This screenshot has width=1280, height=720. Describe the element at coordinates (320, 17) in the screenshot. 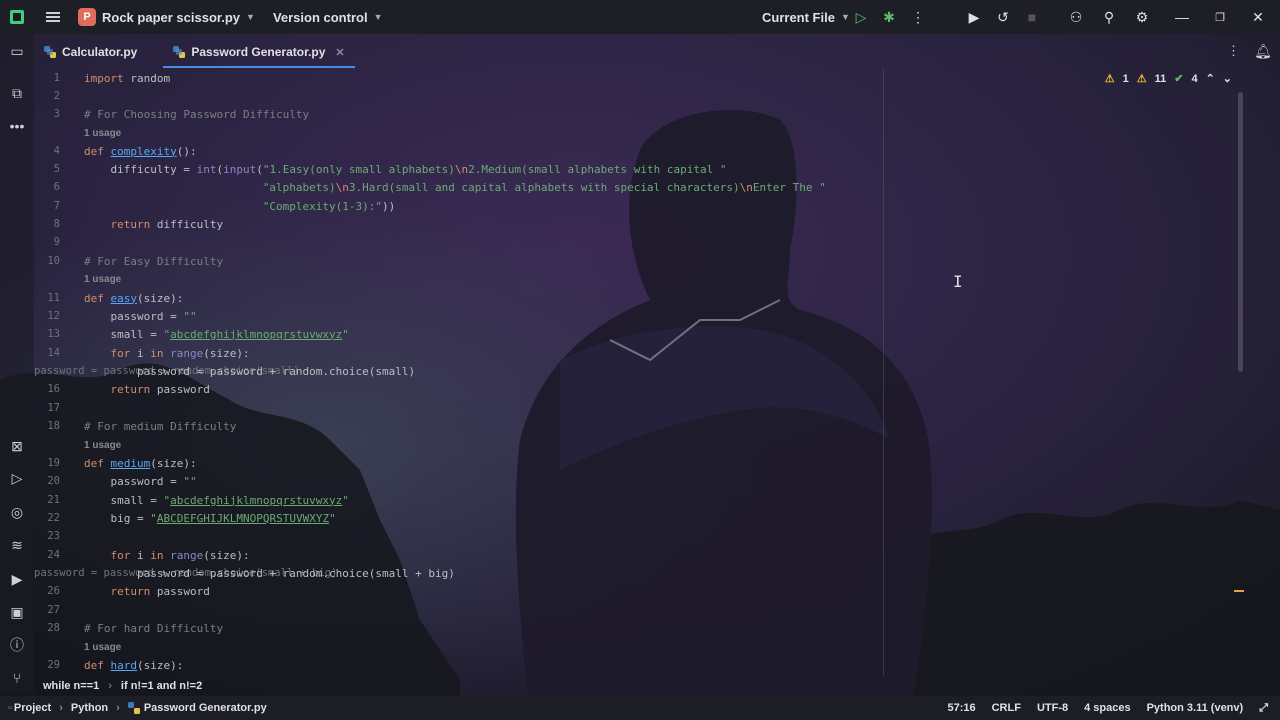

I see `vcs-widget: Version control` at that location.